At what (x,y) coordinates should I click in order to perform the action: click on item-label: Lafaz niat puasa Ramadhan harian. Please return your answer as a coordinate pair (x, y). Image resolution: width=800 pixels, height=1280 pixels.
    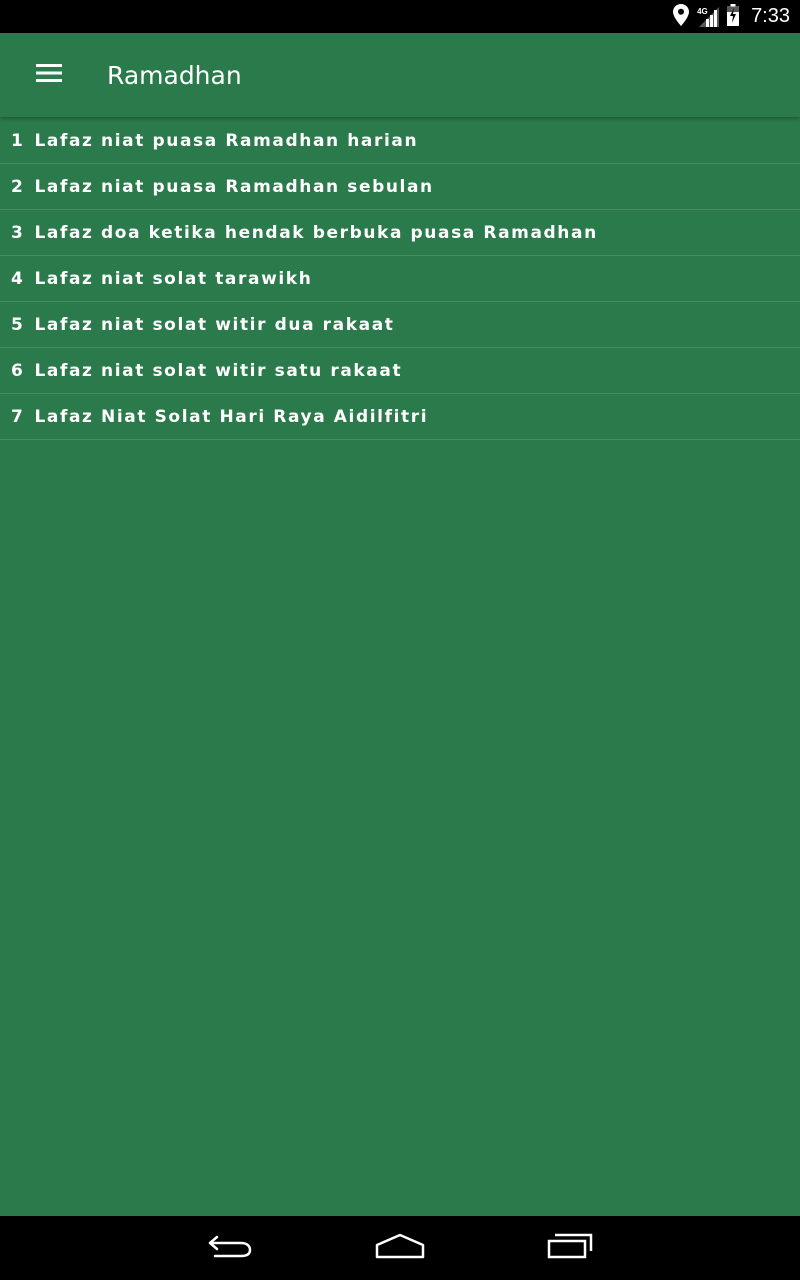
    Looking at the image, I should click on (226, 140).